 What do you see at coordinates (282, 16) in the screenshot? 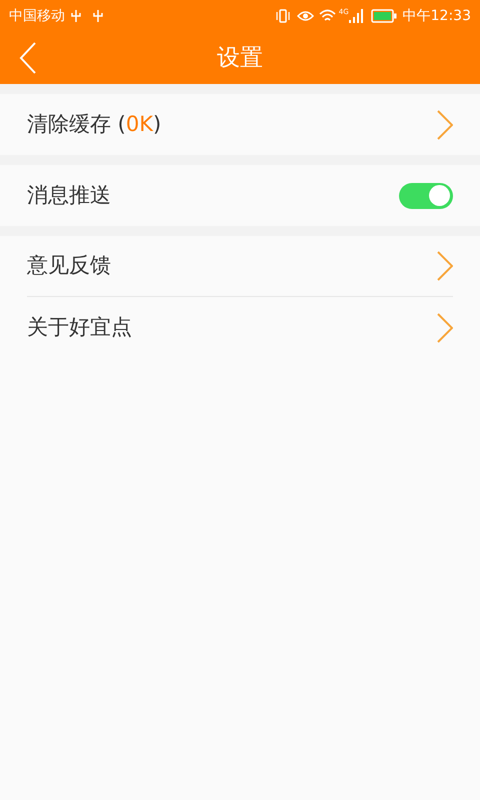
I see `vibrate-icon` at bounding box center [282, 16].